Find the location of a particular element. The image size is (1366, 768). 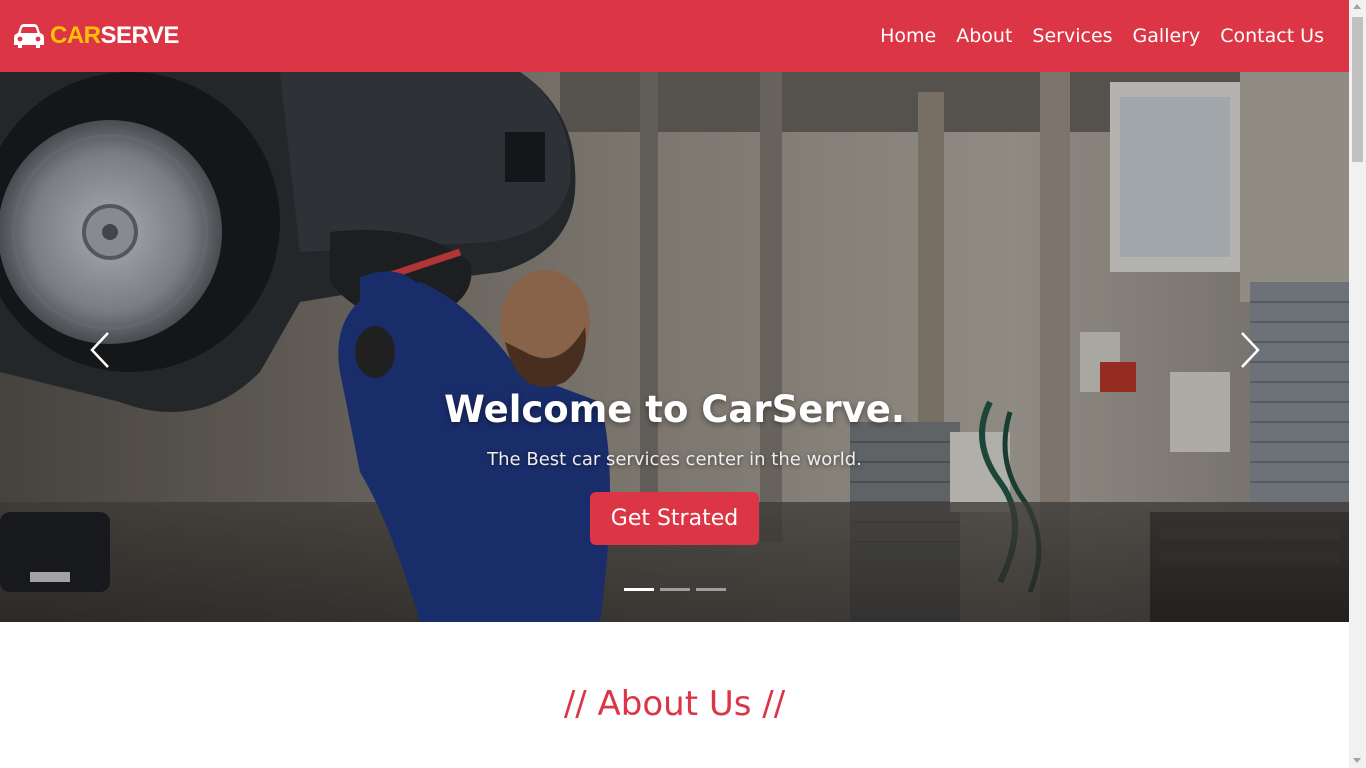

nav-menu: Home About Services Gallery Contact Us is located at coordinates (1102, 36).